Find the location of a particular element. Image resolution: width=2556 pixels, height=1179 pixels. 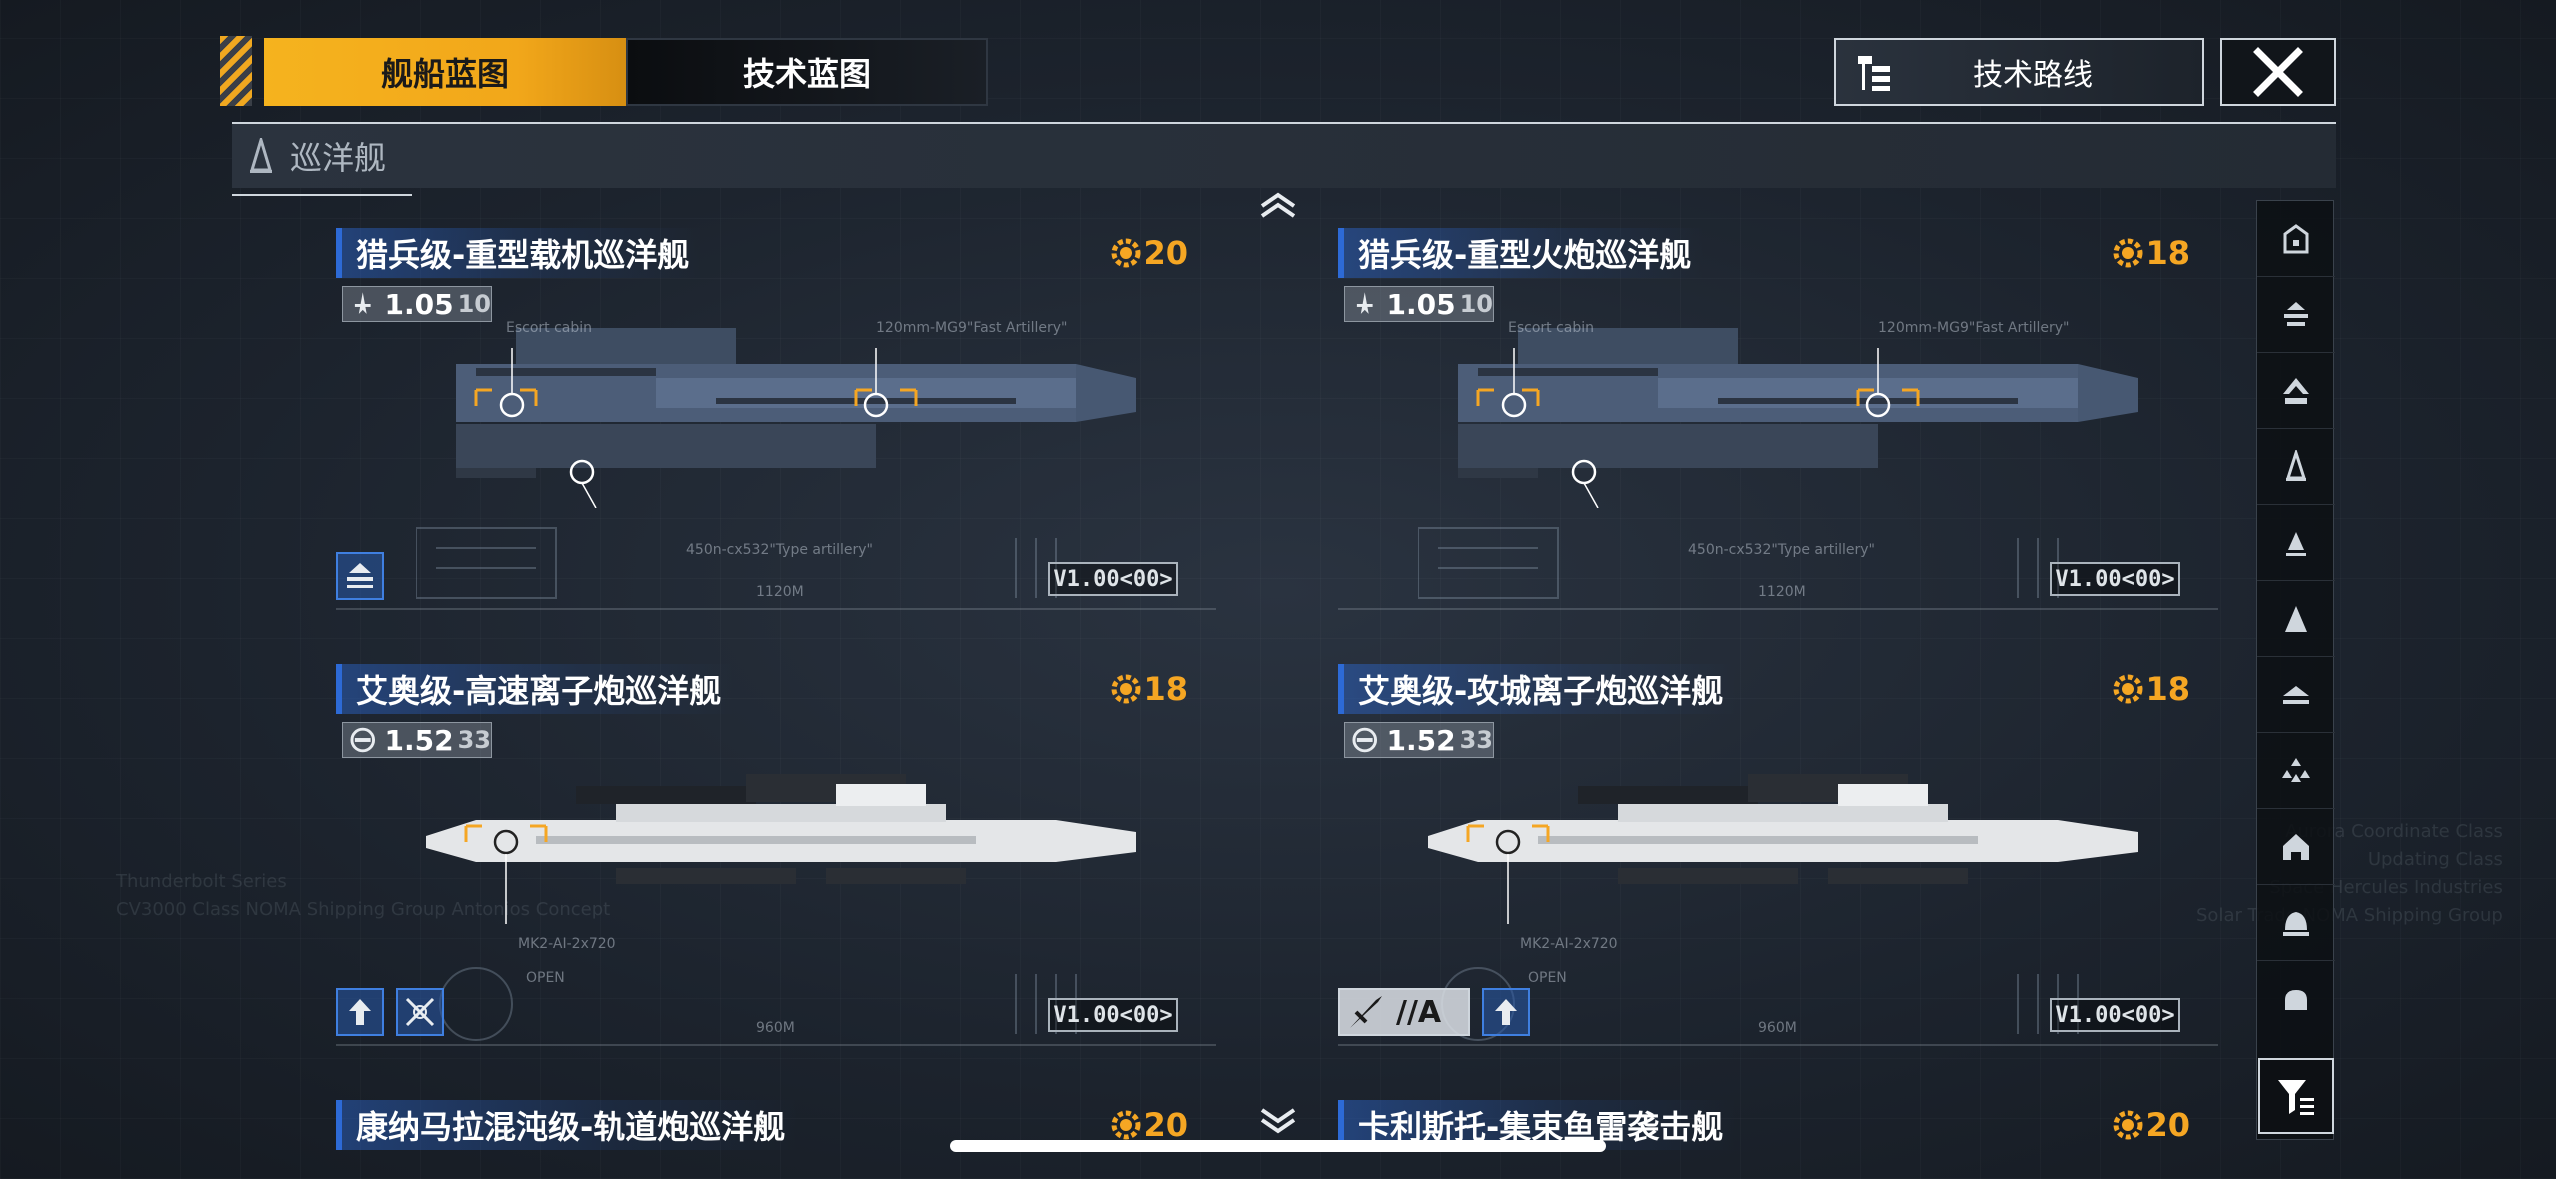

utility-icon is located at coordinates (2296, 1000).